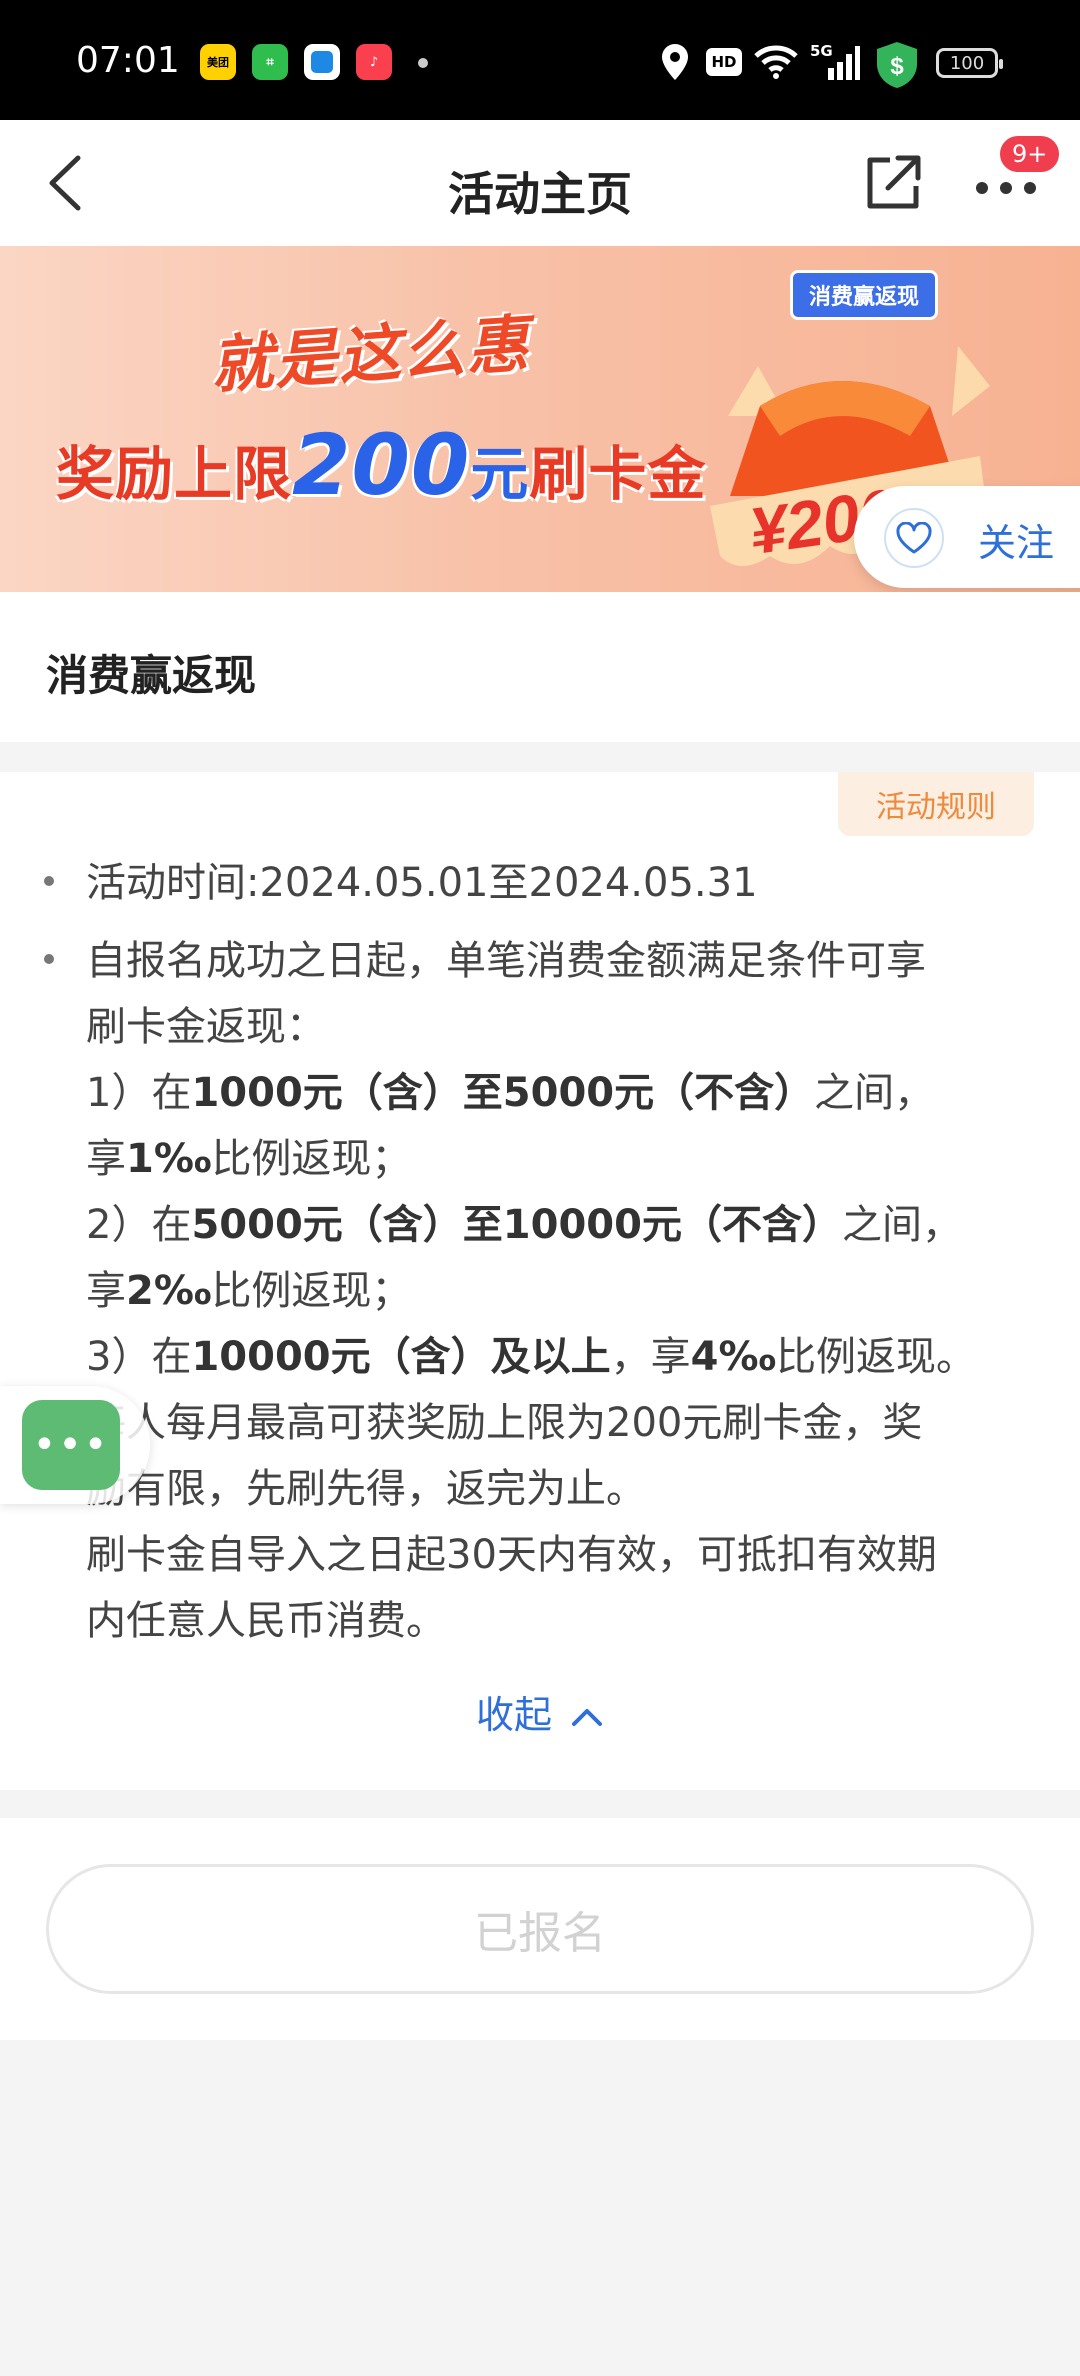 The image size is (1080, 2376). I want to click on rule-tier-2-suffix: 之间，, so click(901, 1225).